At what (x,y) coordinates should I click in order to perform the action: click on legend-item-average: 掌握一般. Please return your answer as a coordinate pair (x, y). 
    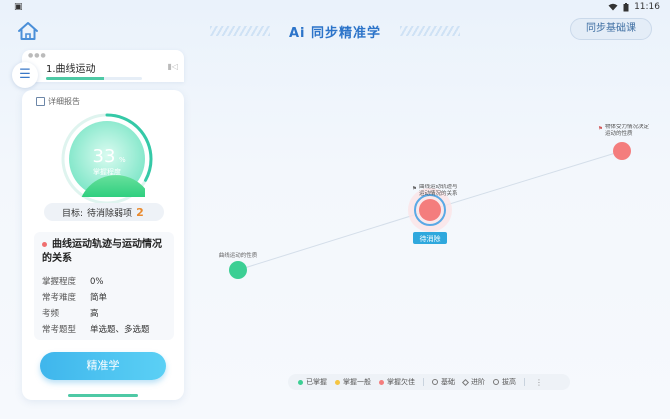
    Looking at the image, I should click on (353, 382).